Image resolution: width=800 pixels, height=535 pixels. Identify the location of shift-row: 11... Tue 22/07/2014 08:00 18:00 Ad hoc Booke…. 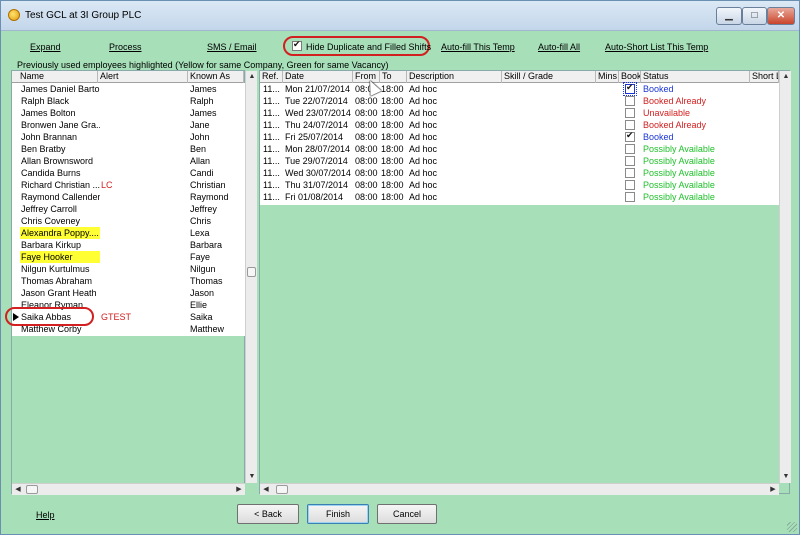
(519, 101).